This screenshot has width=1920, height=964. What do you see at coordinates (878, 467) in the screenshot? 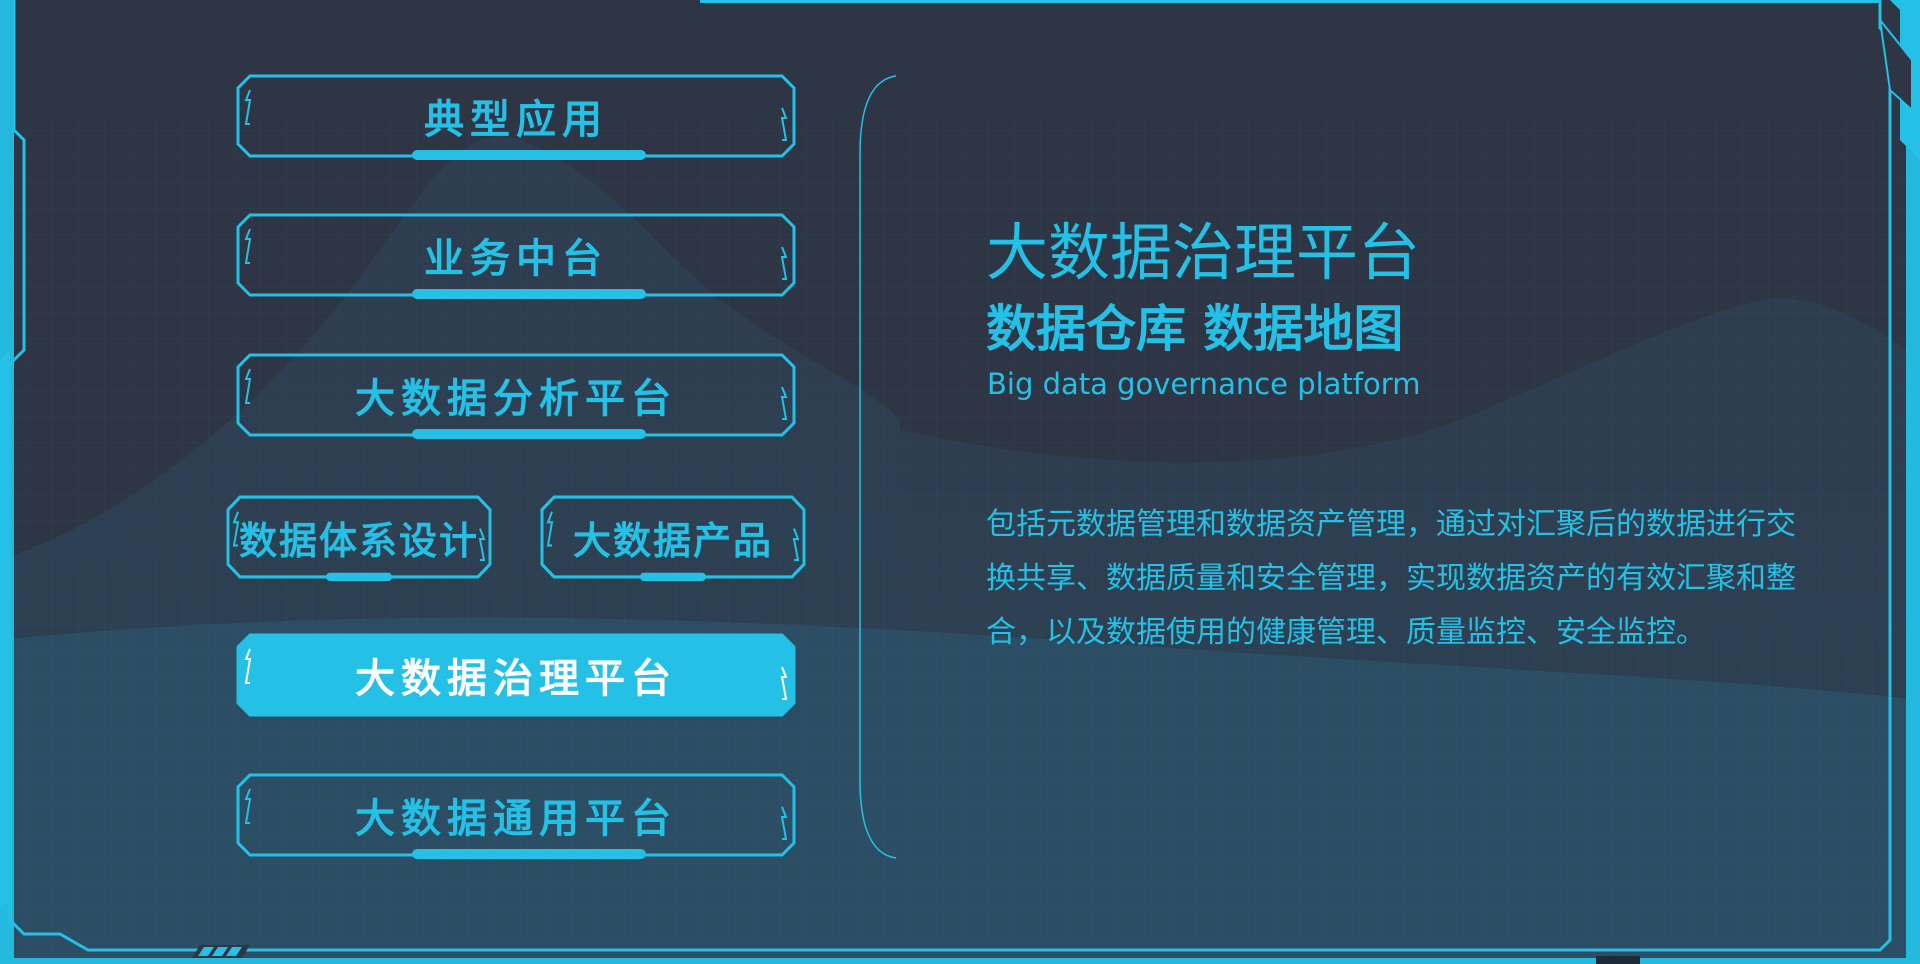
I see `divider-arc` at bounding box center [878, 467].